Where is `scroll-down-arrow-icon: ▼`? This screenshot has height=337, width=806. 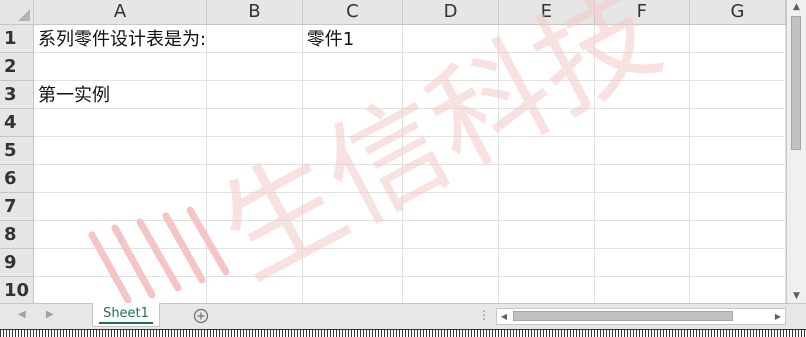
scroll-down-arrow-icon: ▼ is located at coordinates (796, 296).